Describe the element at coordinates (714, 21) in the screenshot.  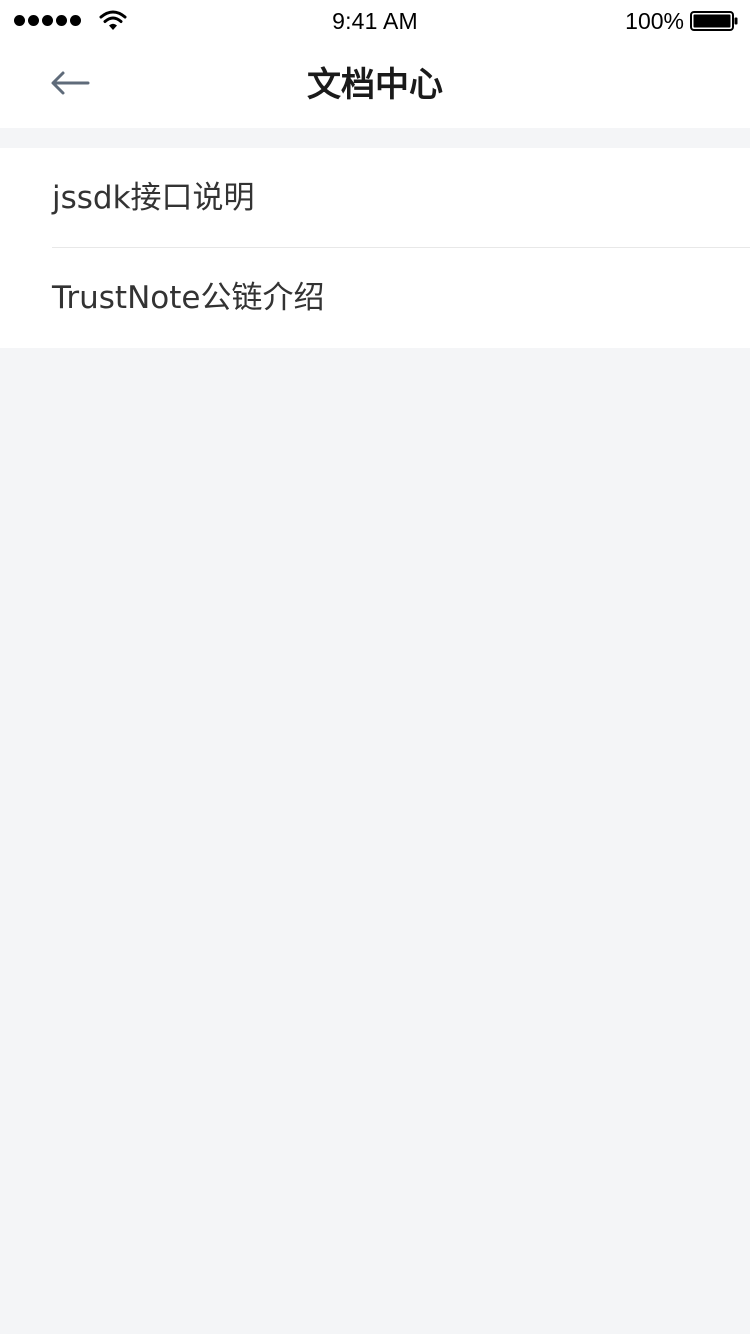
I see `battery-icon` at that location.